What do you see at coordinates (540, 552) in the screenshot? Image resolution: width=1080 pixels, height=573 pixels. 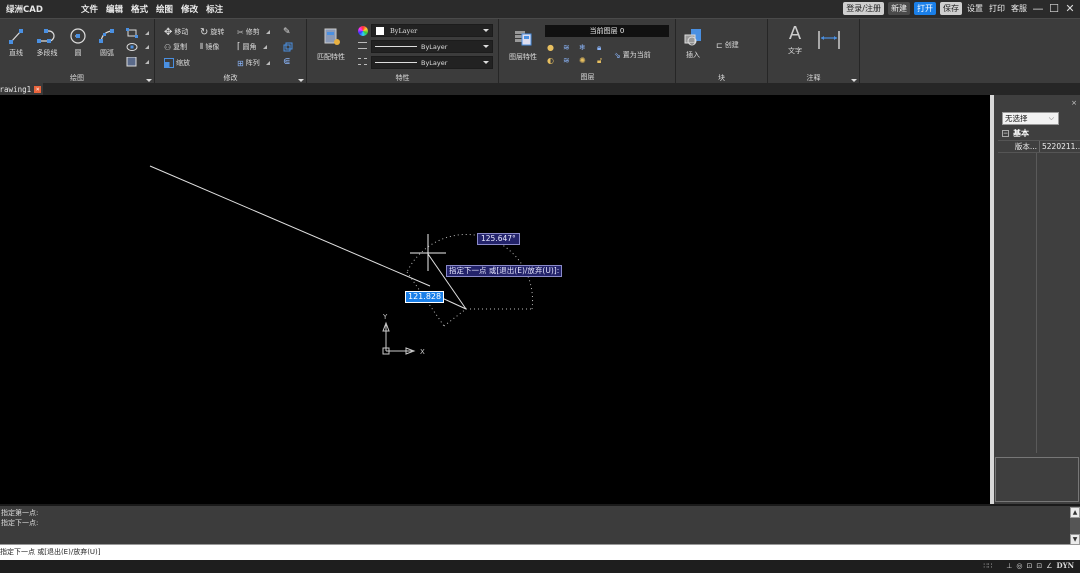 I see `command-input: 指定下一点 或[退出(E)/放弃(U)]` at bounding box center [540, 552].